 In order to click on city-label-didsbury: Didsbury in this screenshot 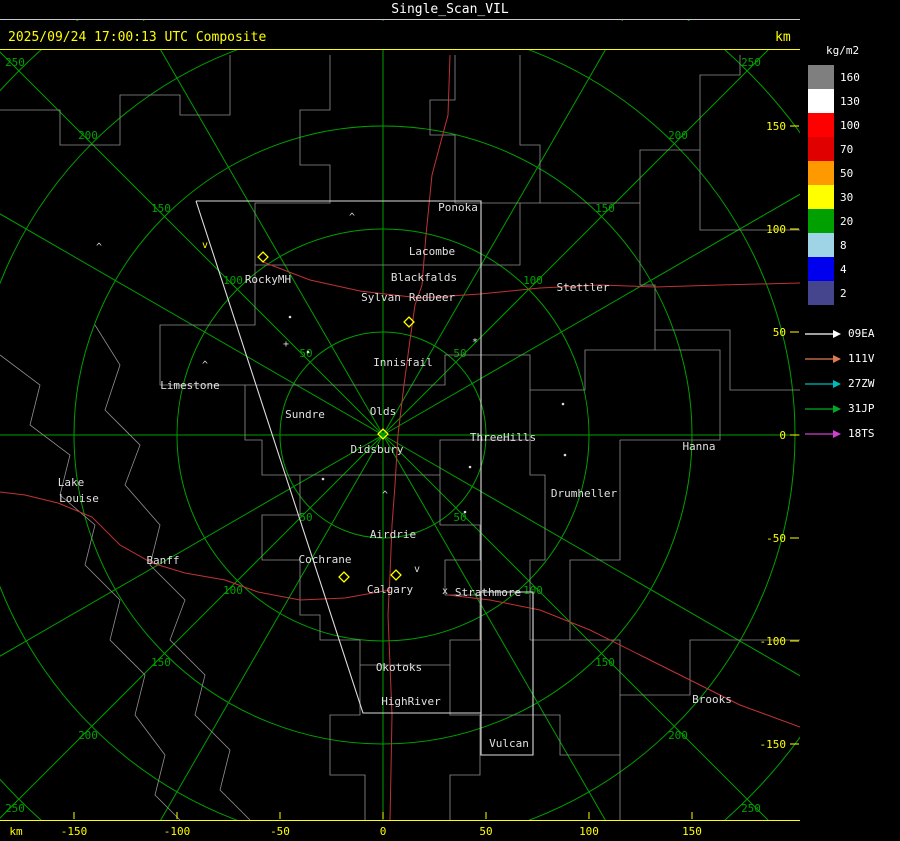, I will do `click(377, 449)`.